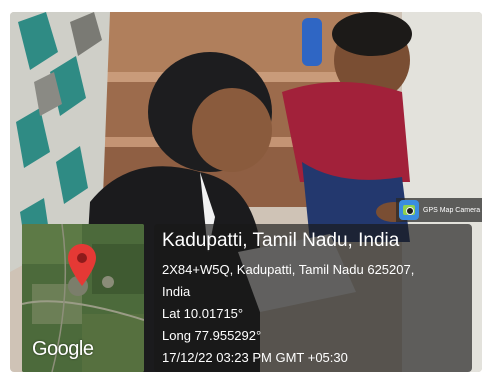 The width and height of the screenshot is (492, 376). What do you see at coordinates (83, 298) in the screenshot?
I see `map-thumbnail: Google` at bounding box center [83, 298].